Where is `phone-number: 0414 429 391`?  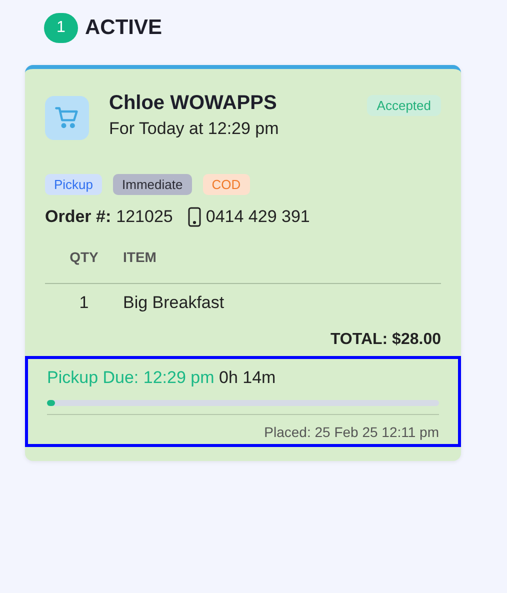 phone-number: 0414 429 391 is located at coordinates (258, 217).